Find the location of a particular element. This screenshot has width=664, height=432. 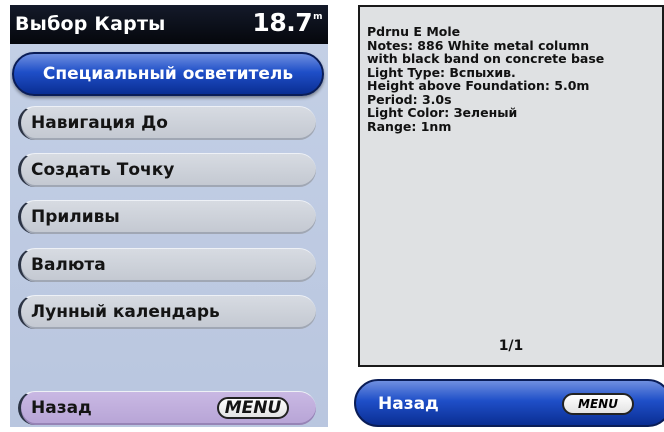

menu-item-navigate-to: Навигация До is located at coordinates (167, 123).